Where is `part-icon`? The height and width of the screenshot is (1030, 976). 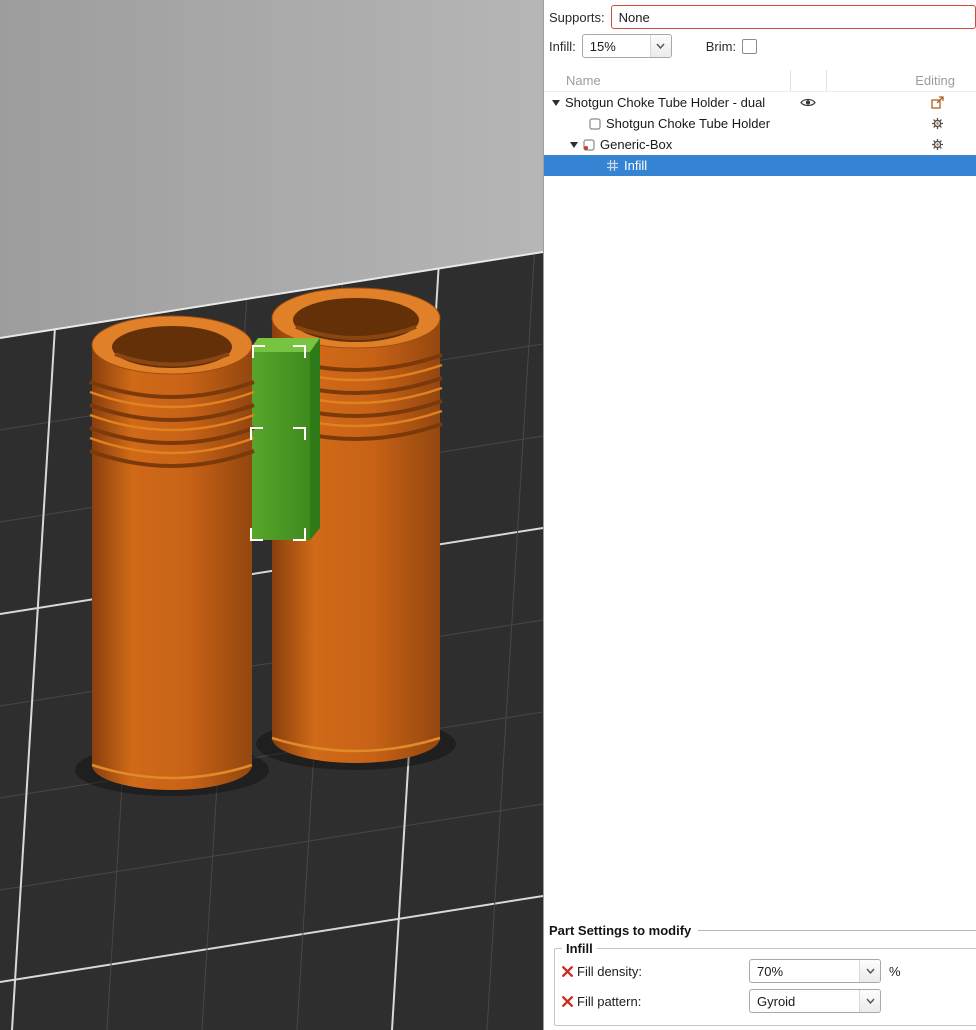 part-icon is located at coordinates (595, 123).